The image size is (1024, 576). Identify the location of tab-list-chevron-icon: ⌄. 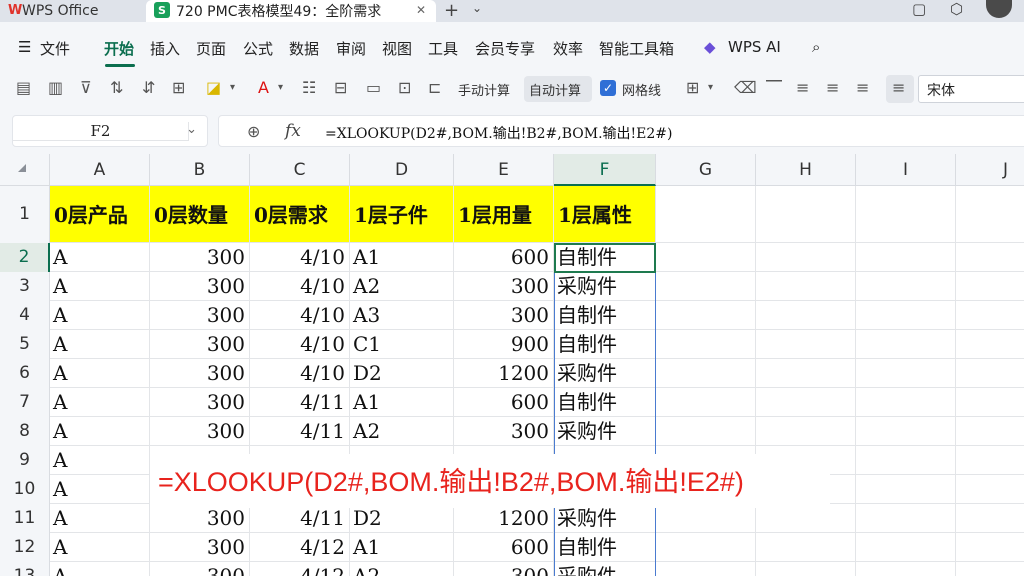
(477, 8).